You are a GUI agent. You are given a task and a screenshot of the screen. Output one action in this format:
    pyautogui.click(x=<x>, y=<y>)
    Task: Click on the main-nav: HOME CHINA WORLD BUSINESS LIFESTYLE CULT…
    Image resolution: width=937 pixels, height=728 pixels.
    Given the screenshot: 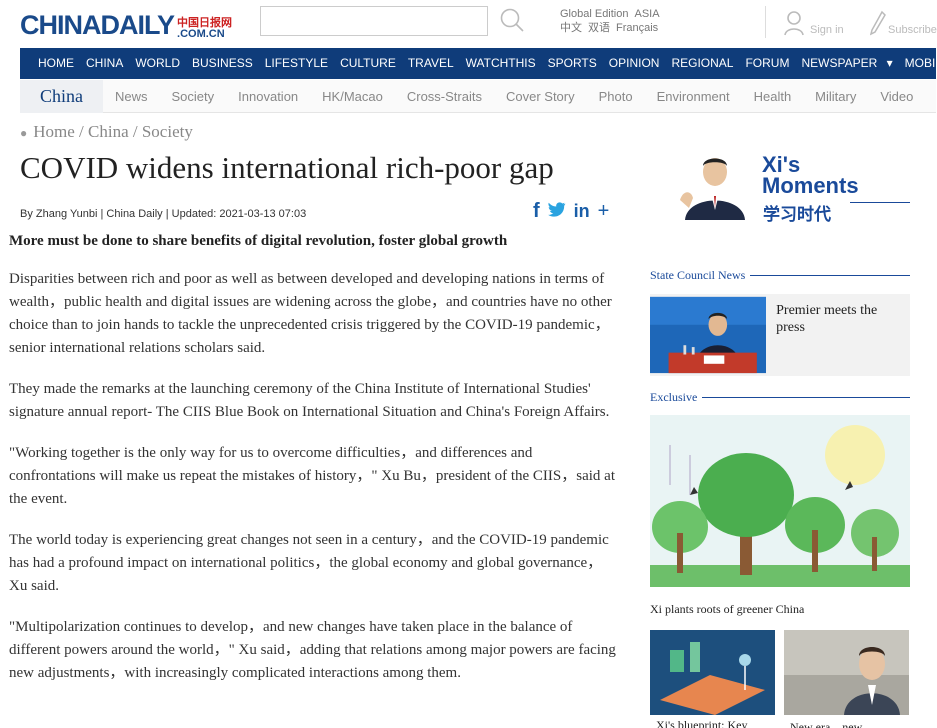 What is the action you would take?
    pyautogui.click(x=478, y=63)
    